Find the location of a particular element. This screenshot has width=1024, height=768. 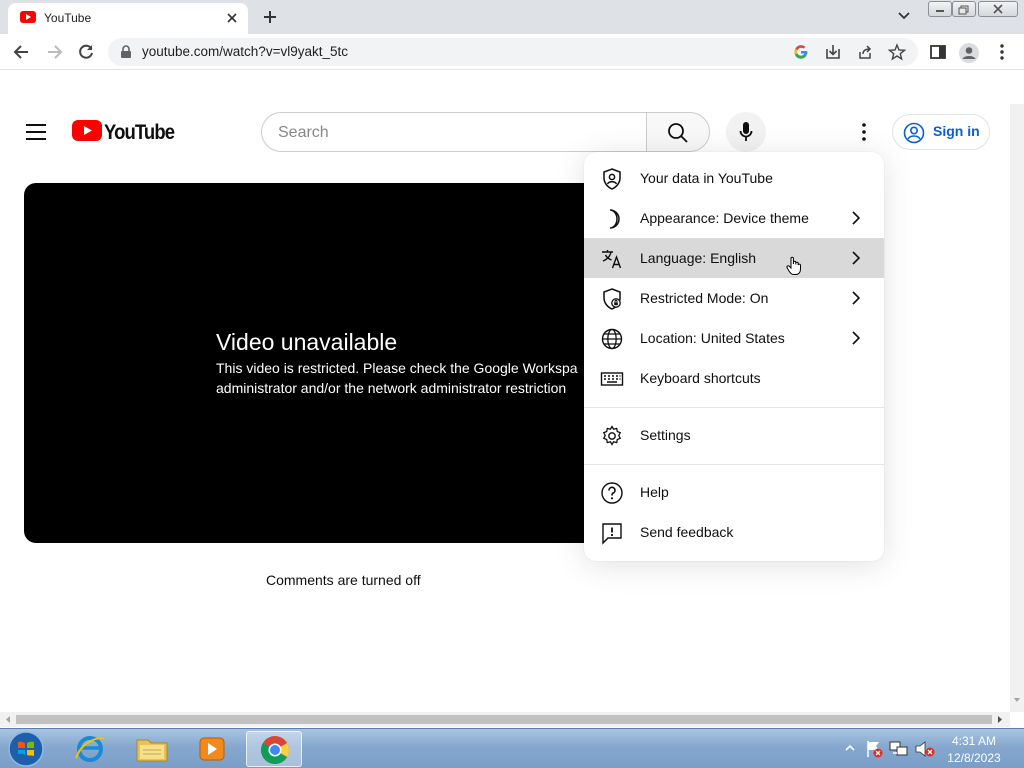

windows-start-orb-icon is located at coordinates (26, 749).